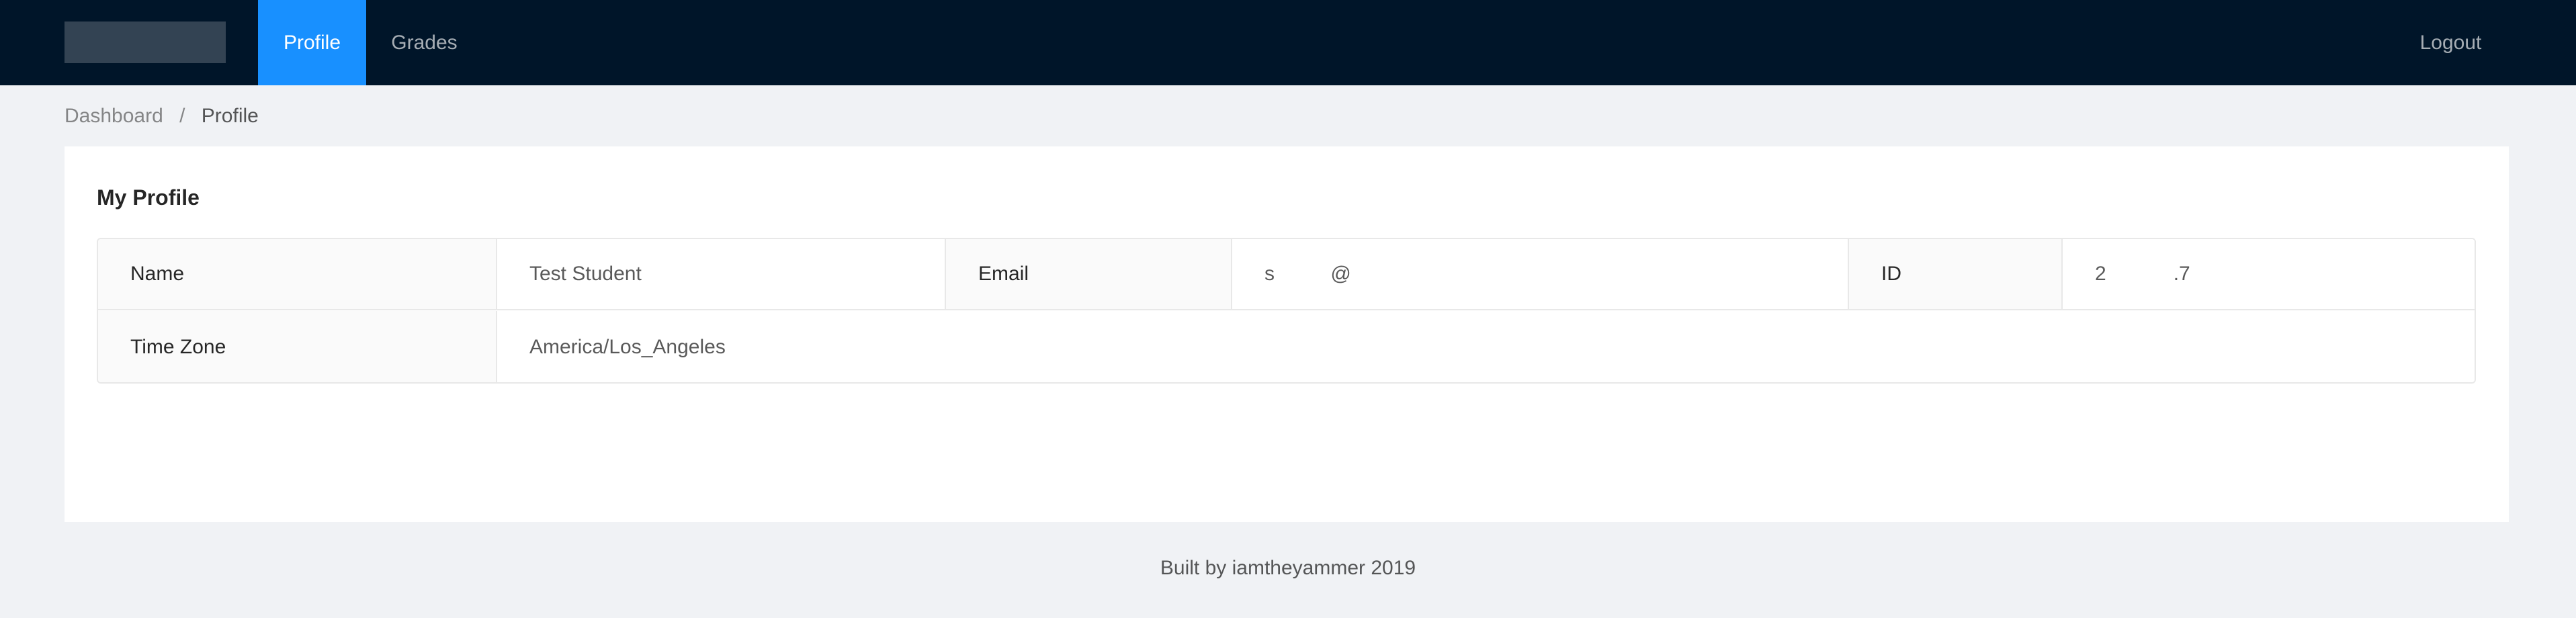 The width and height of the screenshot is (2576, 618). I want to click on email-value: s @, so click(1540, 275).